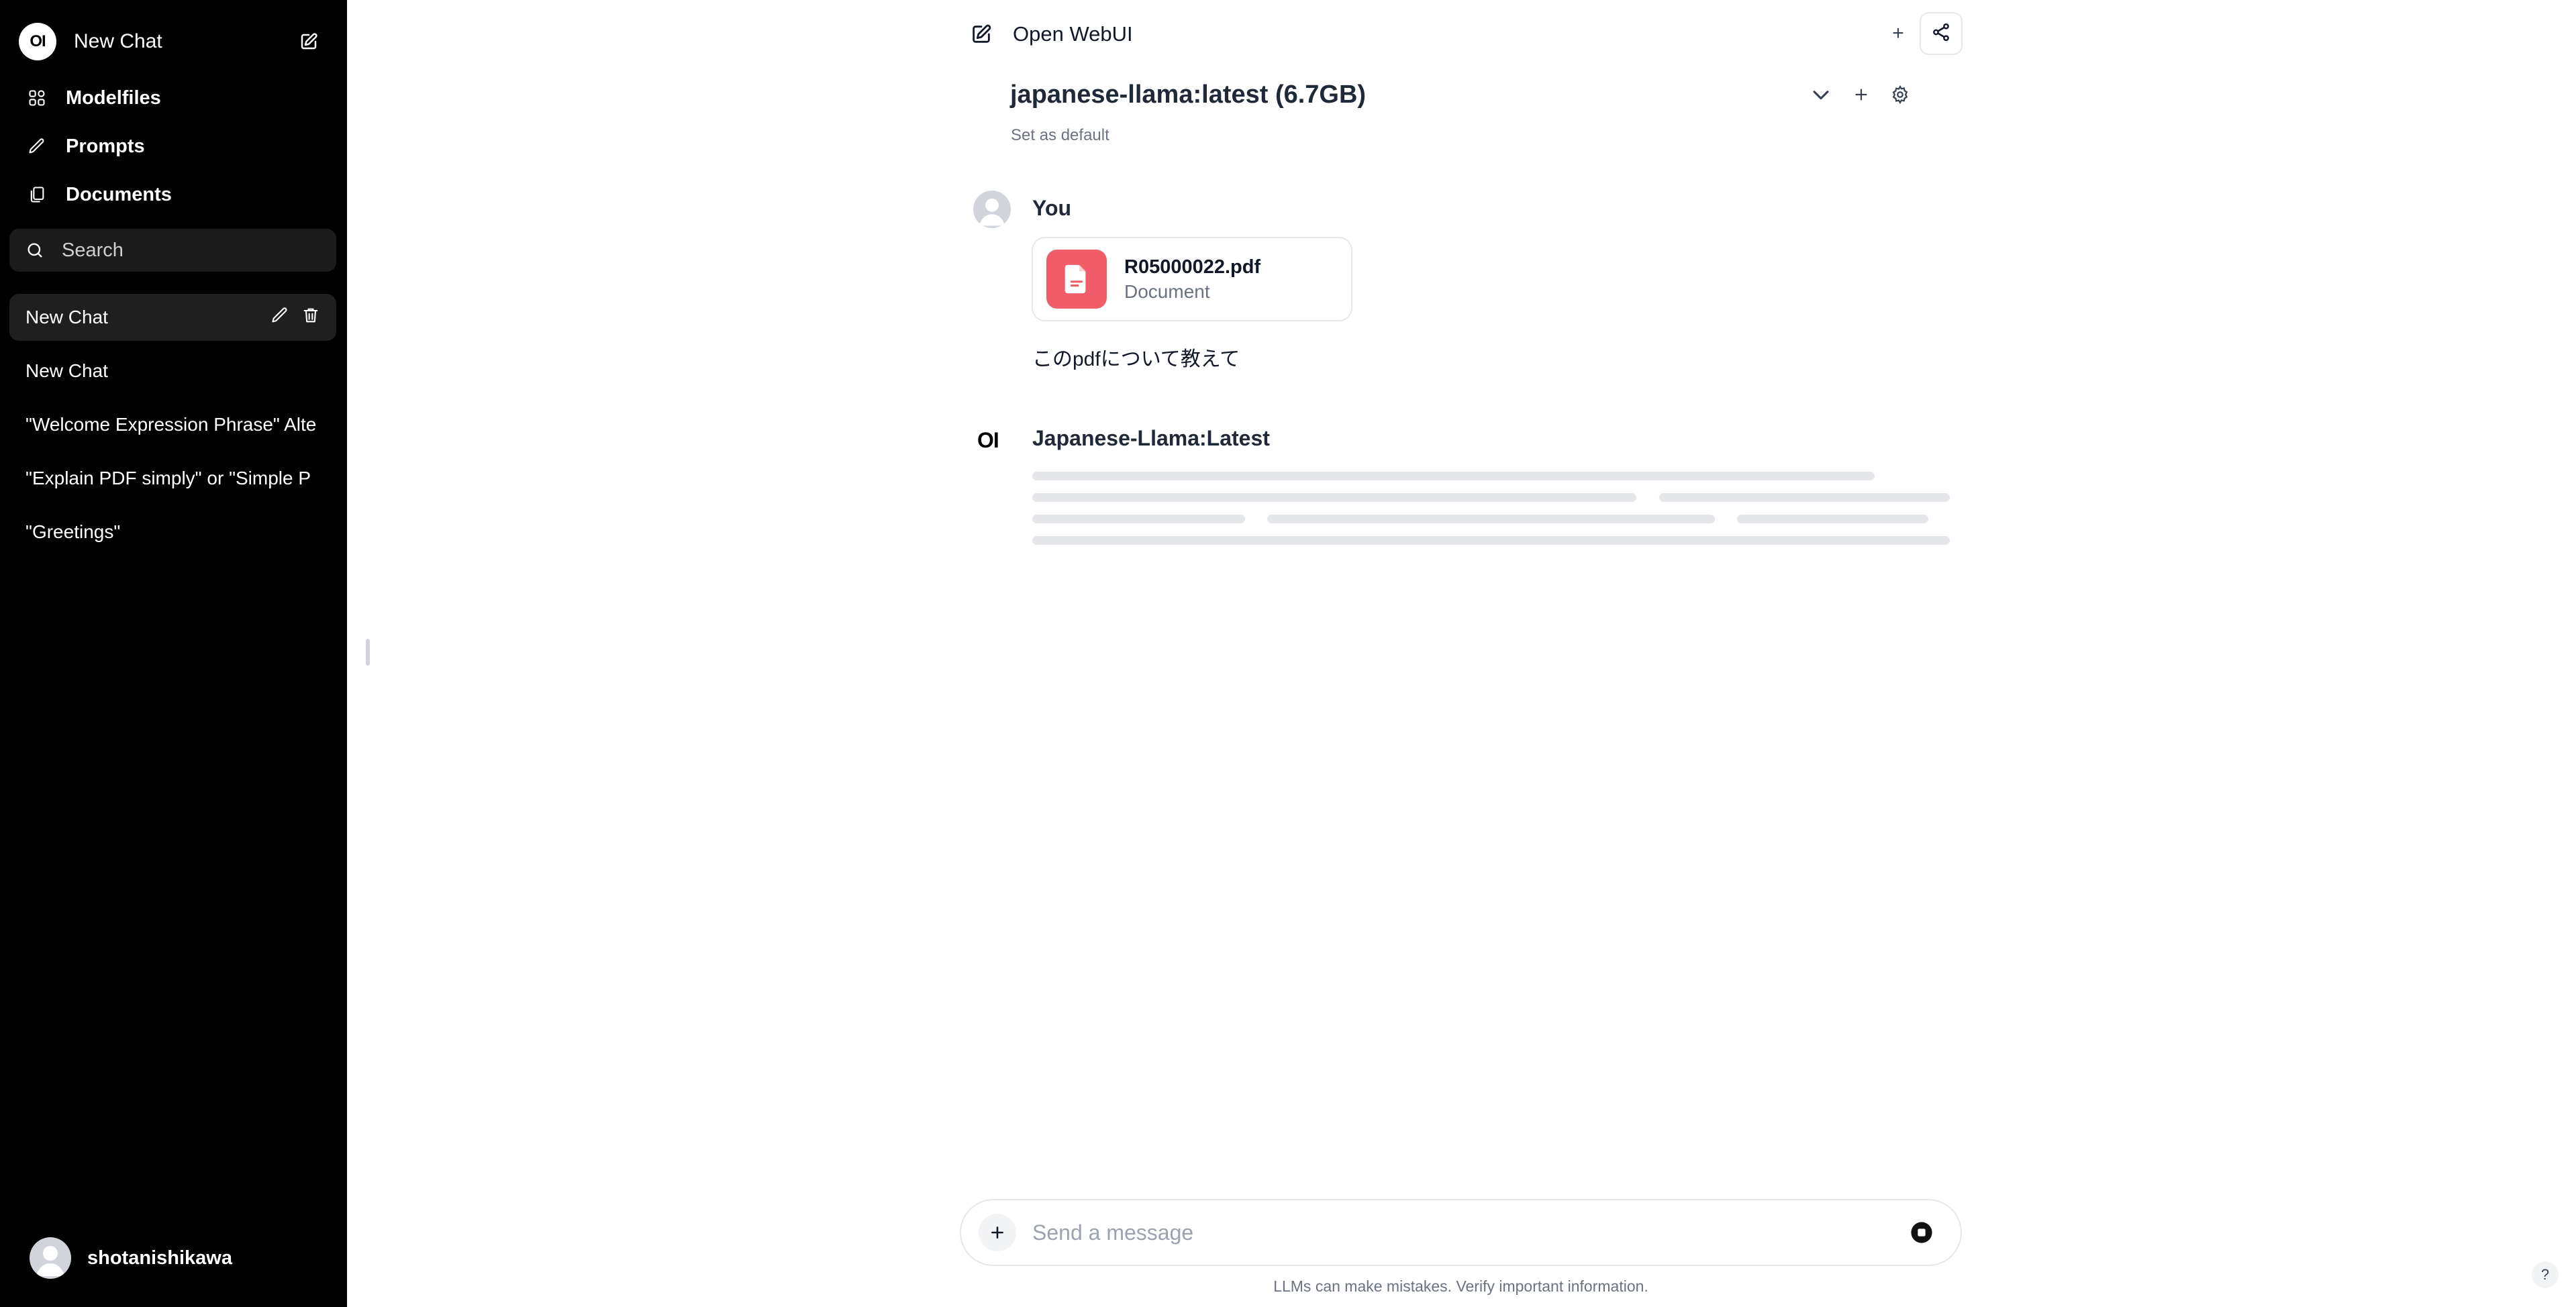 This screenshot has width=2576, height=1307. I want to click on user-avatar, so click(992, 209).